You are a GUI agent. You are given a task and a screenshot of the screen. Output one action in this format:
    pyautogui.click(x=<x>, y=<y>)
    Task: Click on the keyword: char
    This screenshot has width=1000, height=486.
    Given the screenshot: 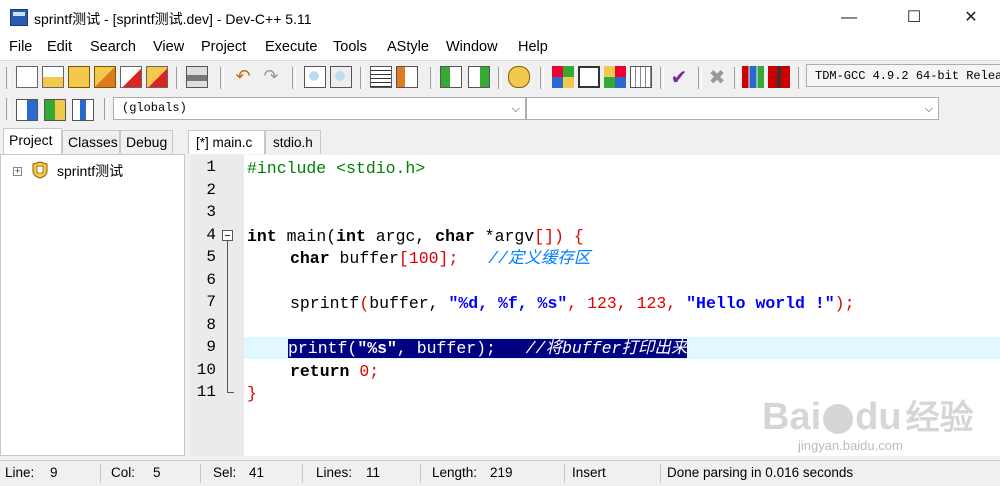 What is the action you would take?
    pyautogui.click(x=455, y=236)
    